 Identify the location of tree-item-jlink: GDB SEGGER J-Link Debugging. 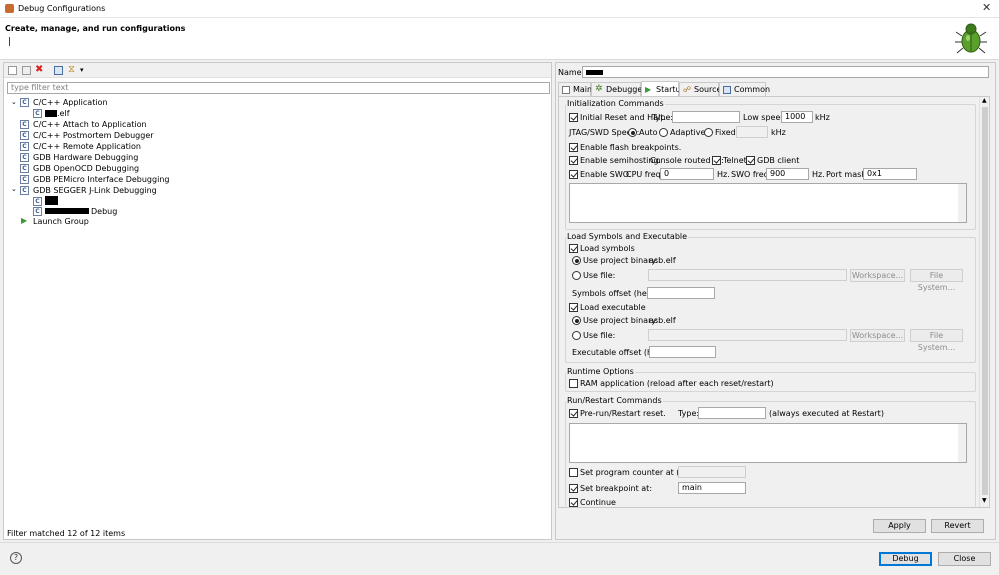
(95, 190).